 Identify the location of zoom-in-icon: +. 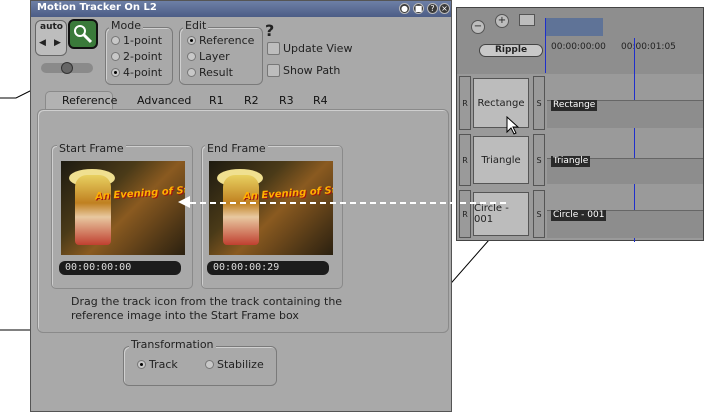
(502, 21).